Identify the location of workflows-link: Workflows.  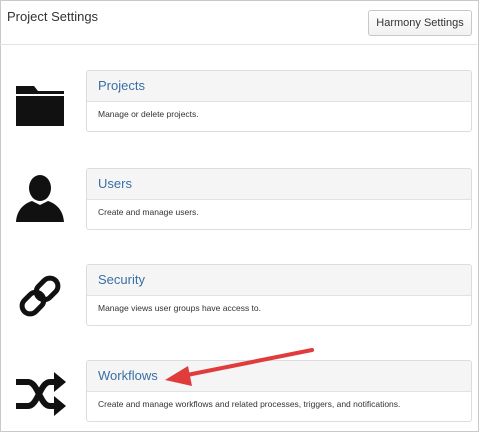
(279, 376).